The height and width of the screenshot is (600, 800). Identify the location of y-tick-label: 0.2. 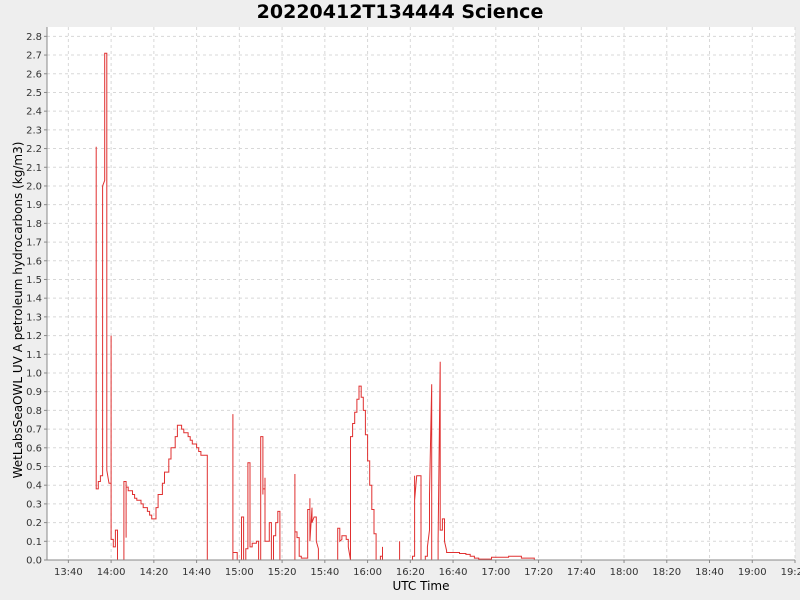
(34, 523).